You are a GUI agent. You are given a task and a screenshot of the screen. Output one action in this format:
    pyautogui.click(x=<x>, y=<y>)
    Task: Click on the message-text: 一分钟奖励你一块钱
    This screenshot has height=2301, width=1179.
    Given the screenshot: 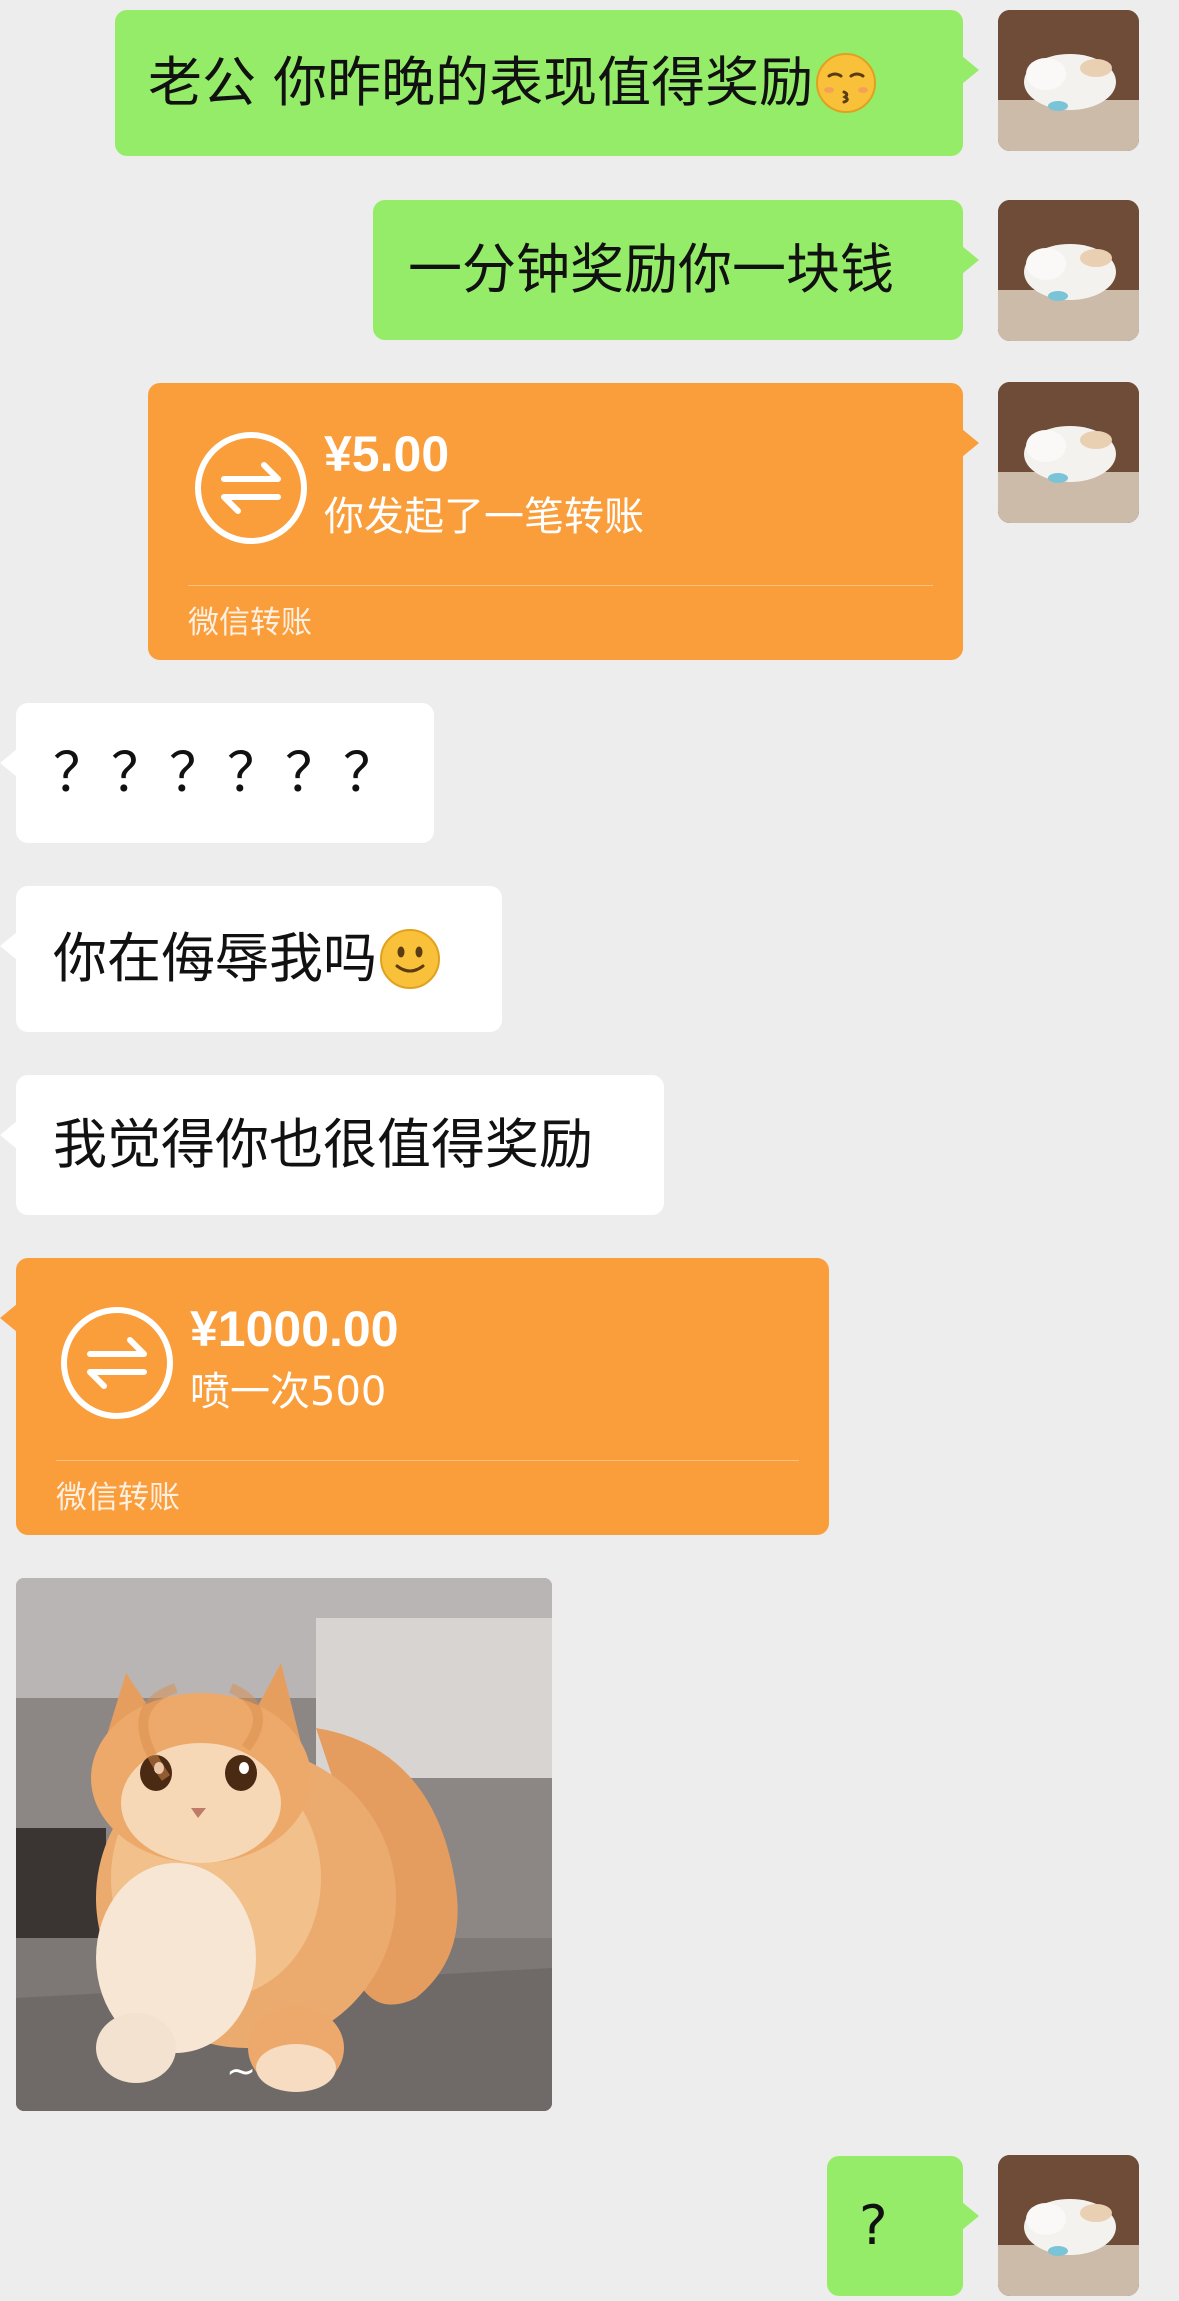 What is the action you would take?
    pyautogui.click(x=651, y=269)
    